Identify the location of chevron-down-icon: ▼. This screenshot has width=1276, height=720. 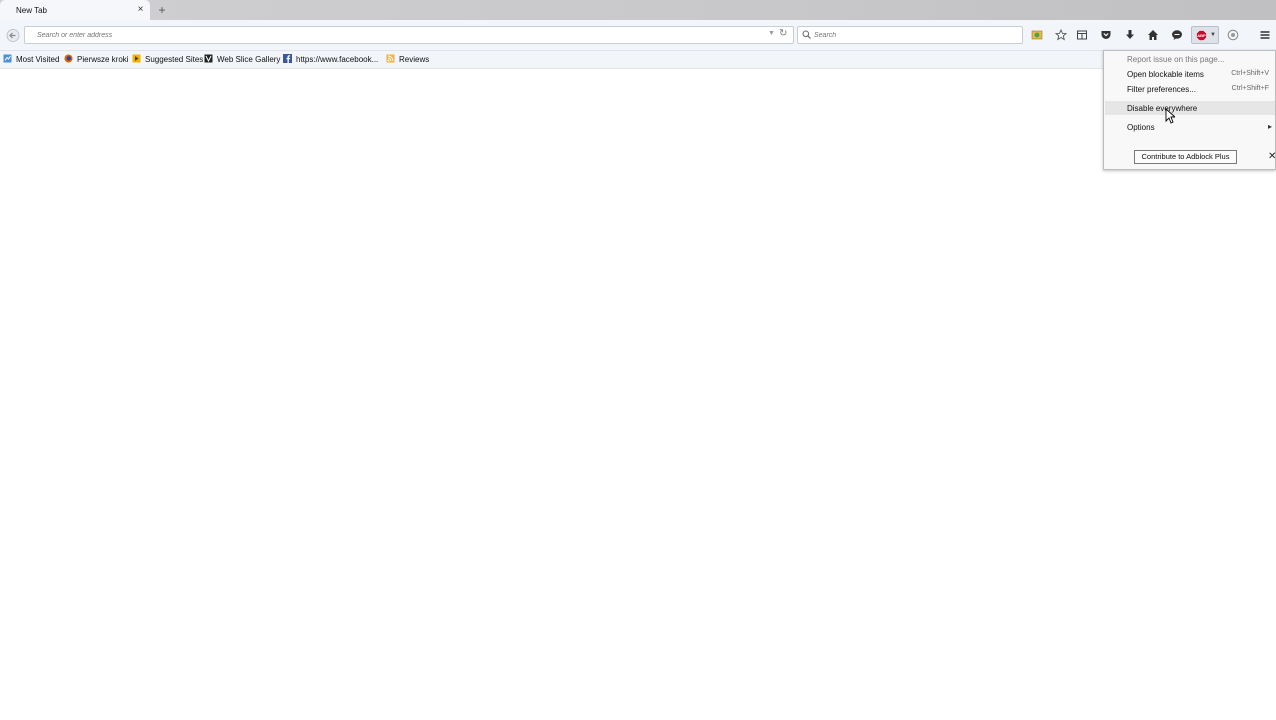
(1213, 35).